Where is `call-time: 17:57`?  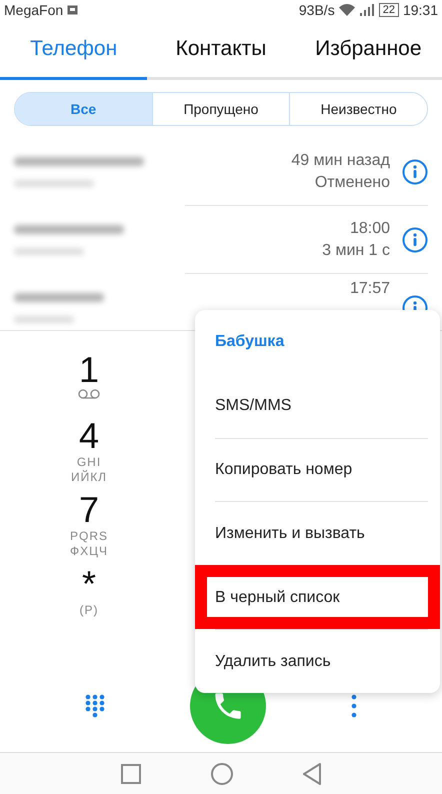 call-time: 17:57 is located at coordinates (370, 289).